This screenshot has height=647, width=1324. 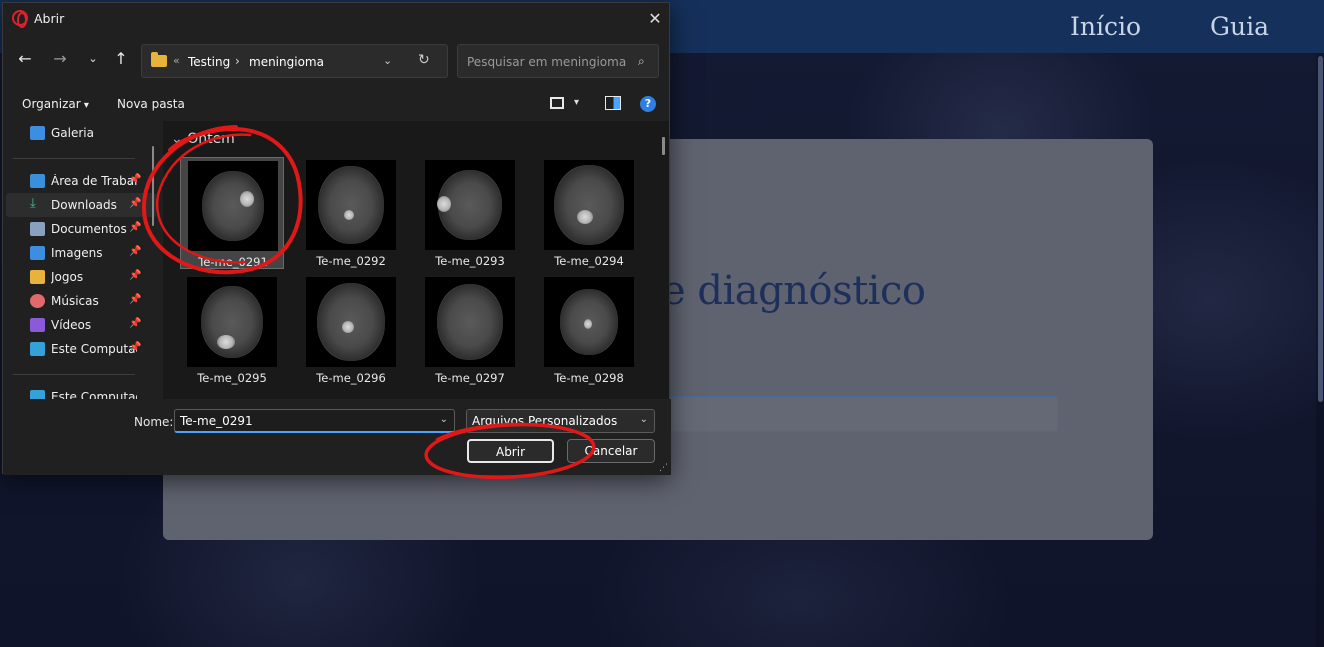 I want to click on cancel-button: Cancelar, so click(x=611, y=451).